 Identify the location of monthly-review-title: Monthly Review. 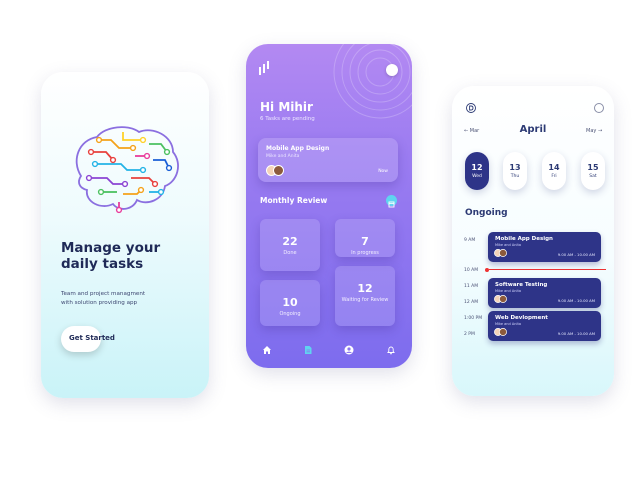
(294, 200).